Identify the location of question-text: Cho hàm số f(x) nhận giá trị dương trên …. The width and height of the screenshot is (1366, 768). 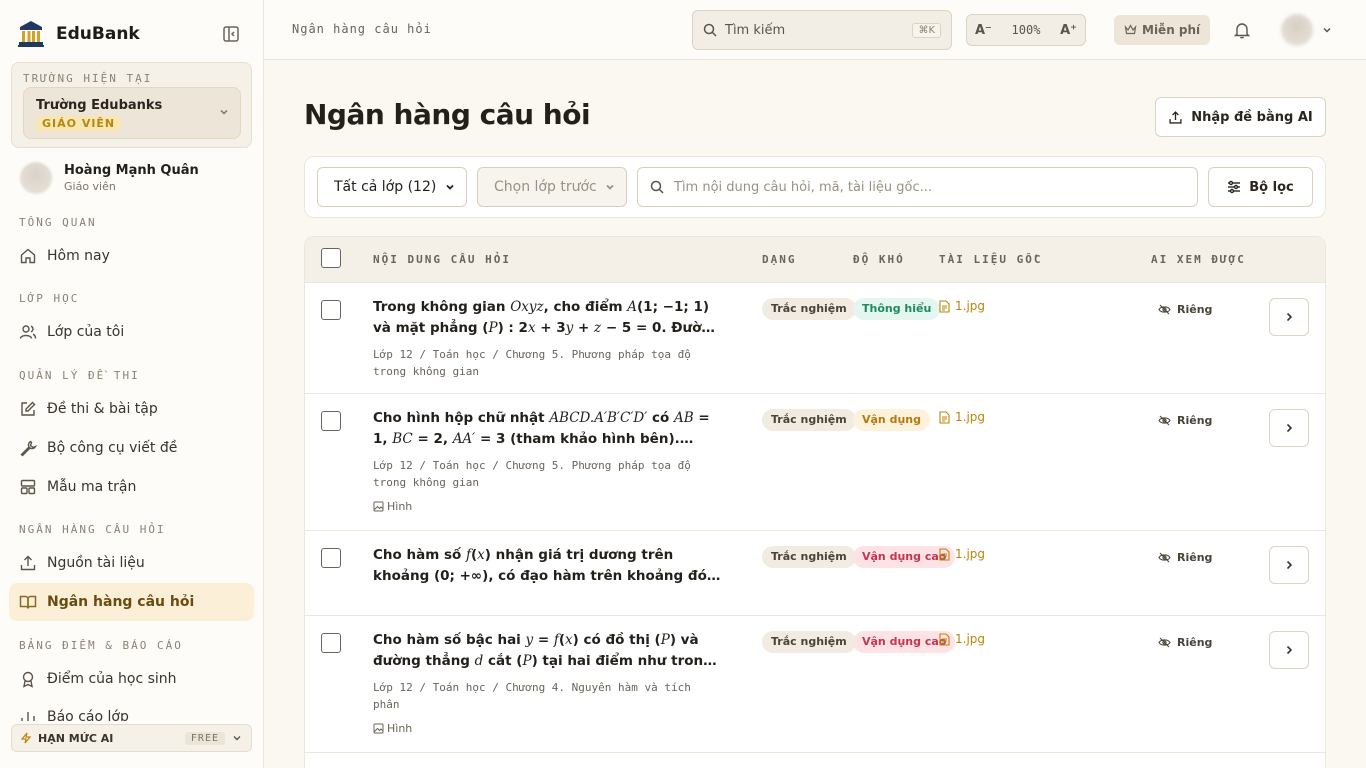
(540, 565).